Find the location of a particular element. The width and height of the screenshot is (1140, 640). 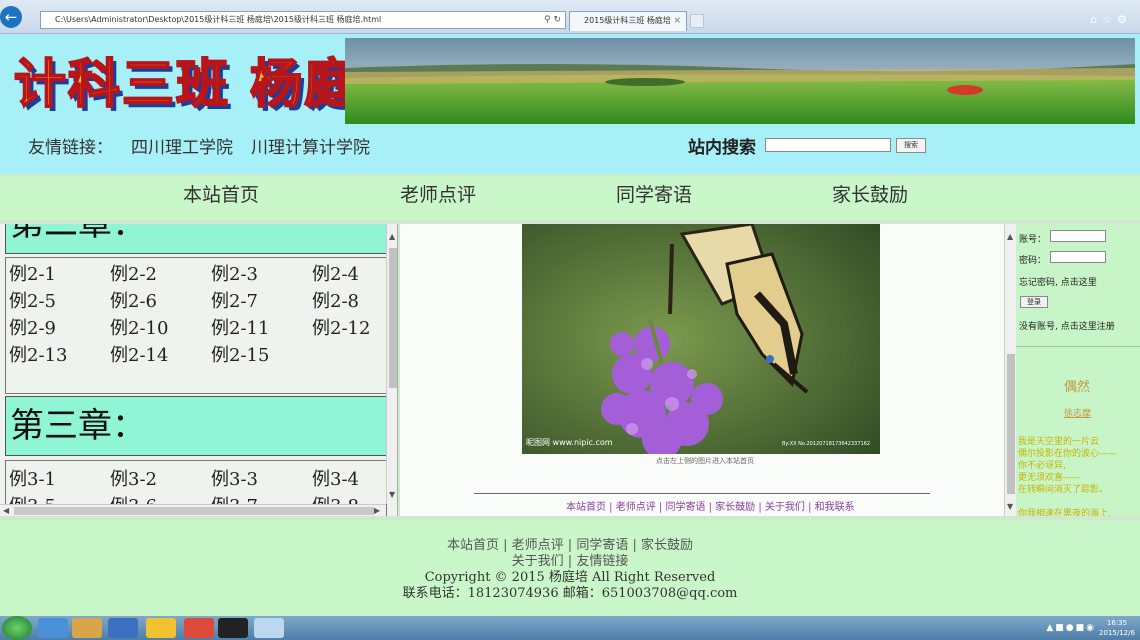

example-link: 例2-12 is located at coordinates (341, 327).